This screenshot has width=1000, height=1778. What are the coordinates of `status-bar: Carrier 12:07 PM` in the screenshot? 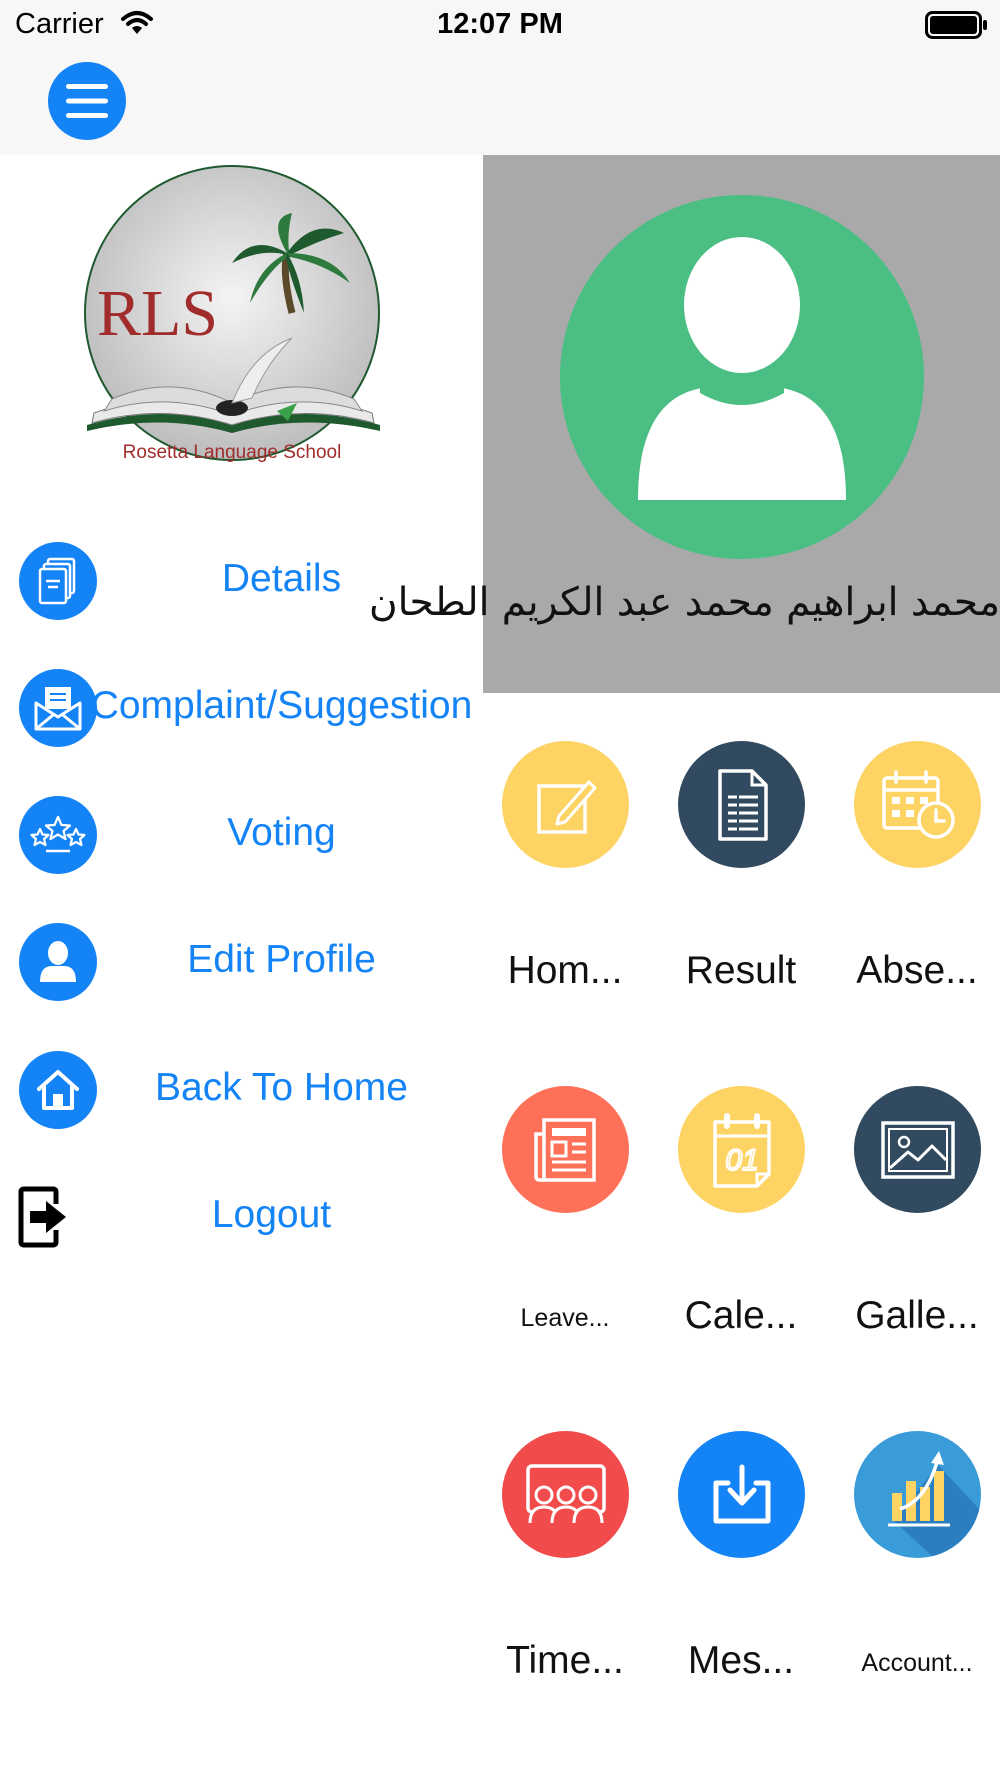 It's located at (500, 25).